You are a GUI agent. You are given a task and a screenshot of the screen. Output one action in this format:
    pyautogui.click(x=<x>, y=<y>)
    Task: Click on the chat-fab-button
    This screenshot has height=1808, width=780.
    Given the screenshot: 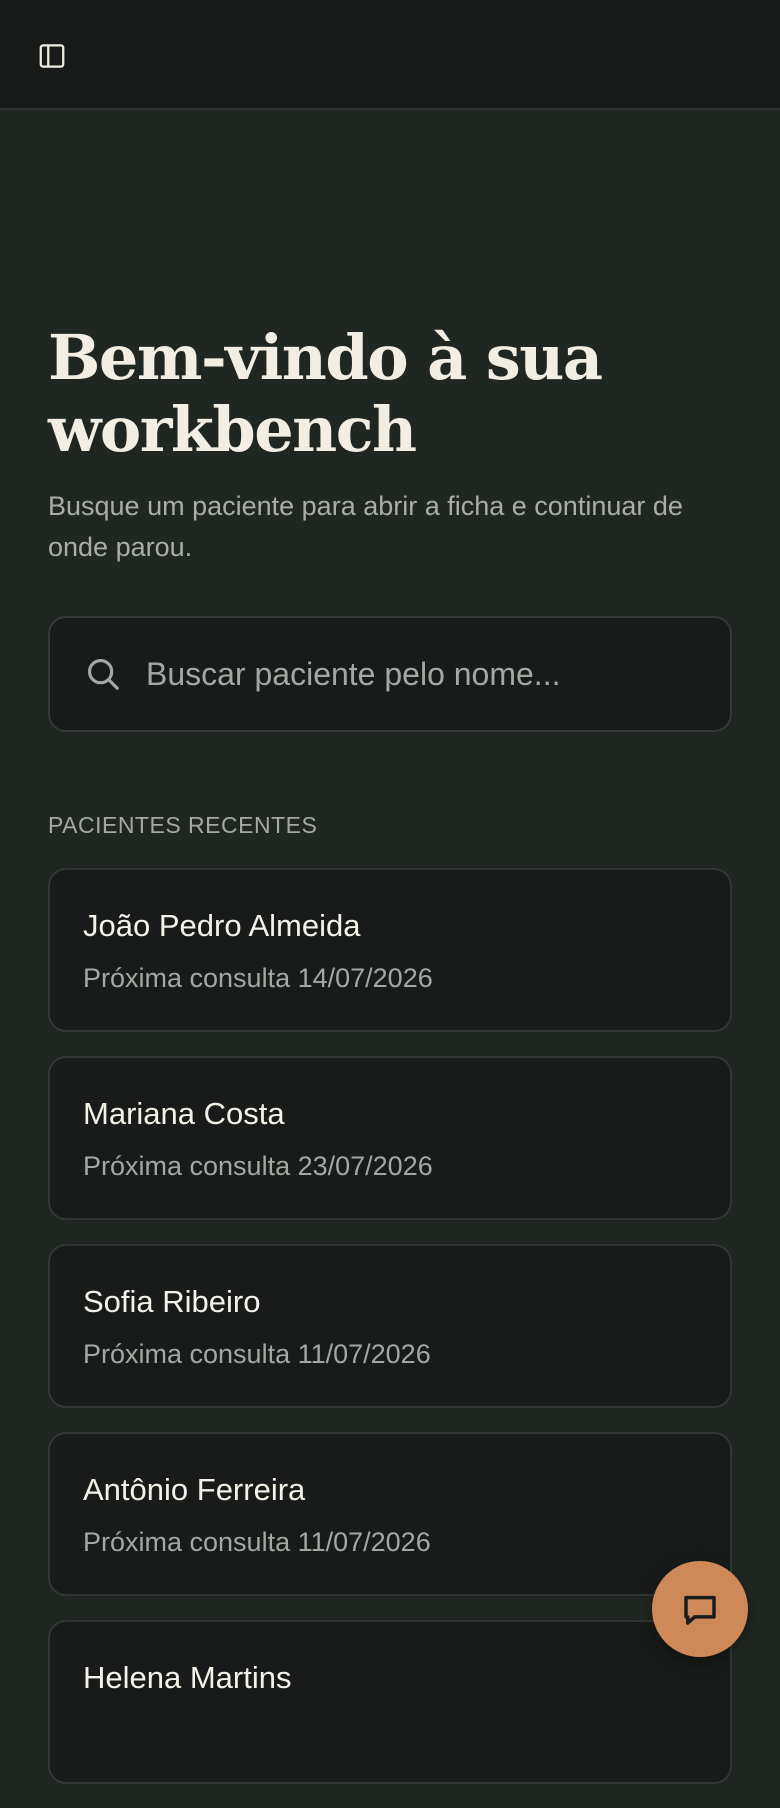 What is the action you would take?
    pyautogui.click(x=700, y=1609)
    